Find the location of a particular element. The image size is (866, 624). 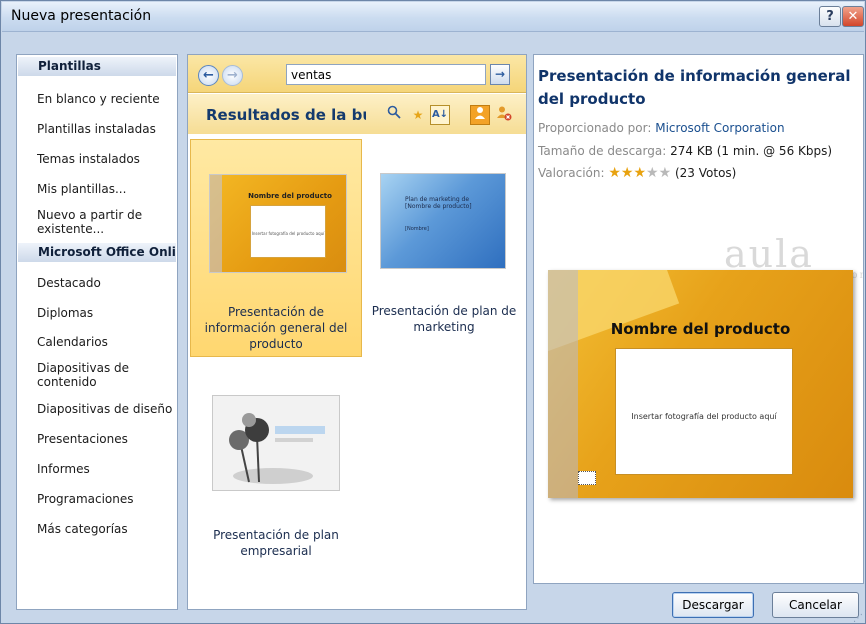

slide-decor-stripe is located at coordinates (563, 384).